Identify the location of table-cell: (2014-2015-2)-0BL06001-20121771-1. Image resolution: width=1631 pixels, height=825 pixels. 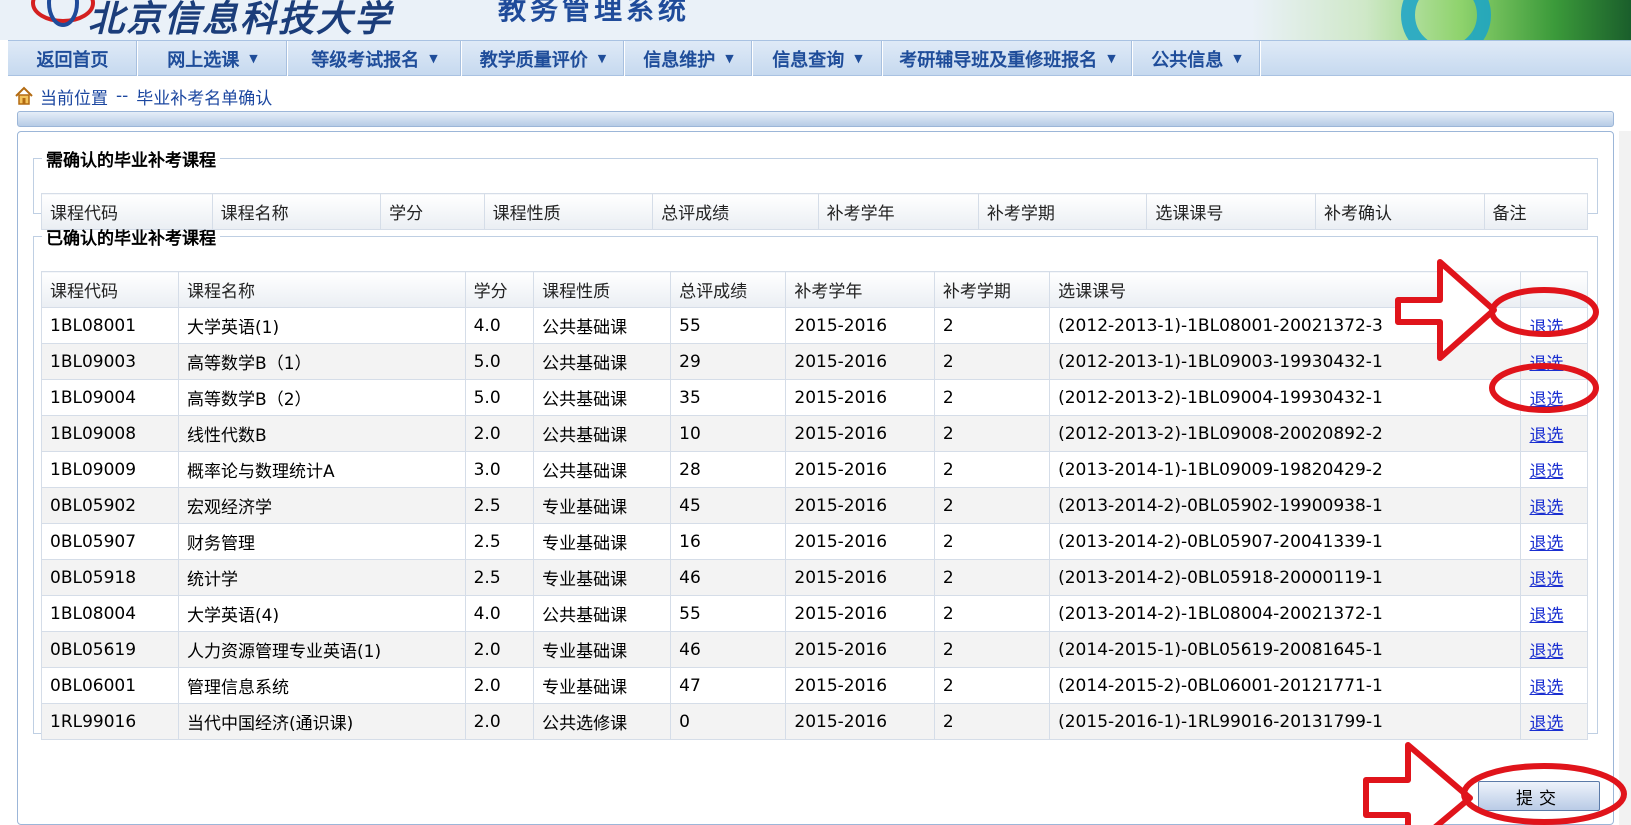
(1285, 685).